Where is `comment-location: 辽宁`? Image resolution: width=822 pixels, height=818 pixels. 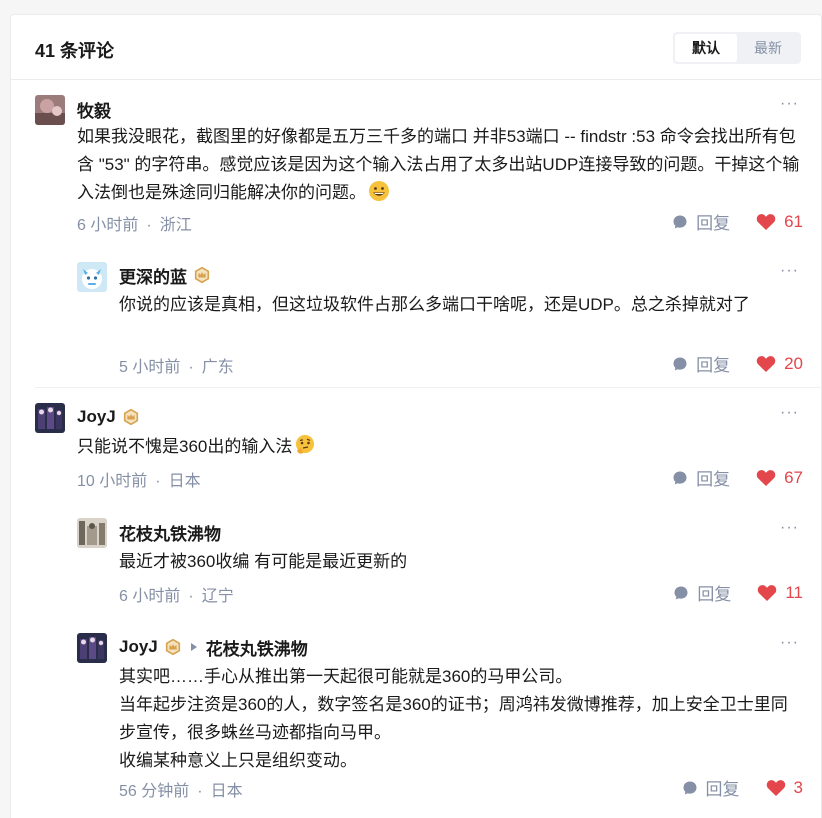
comment-location: 辽宁 is located at coordinates (217, 596).